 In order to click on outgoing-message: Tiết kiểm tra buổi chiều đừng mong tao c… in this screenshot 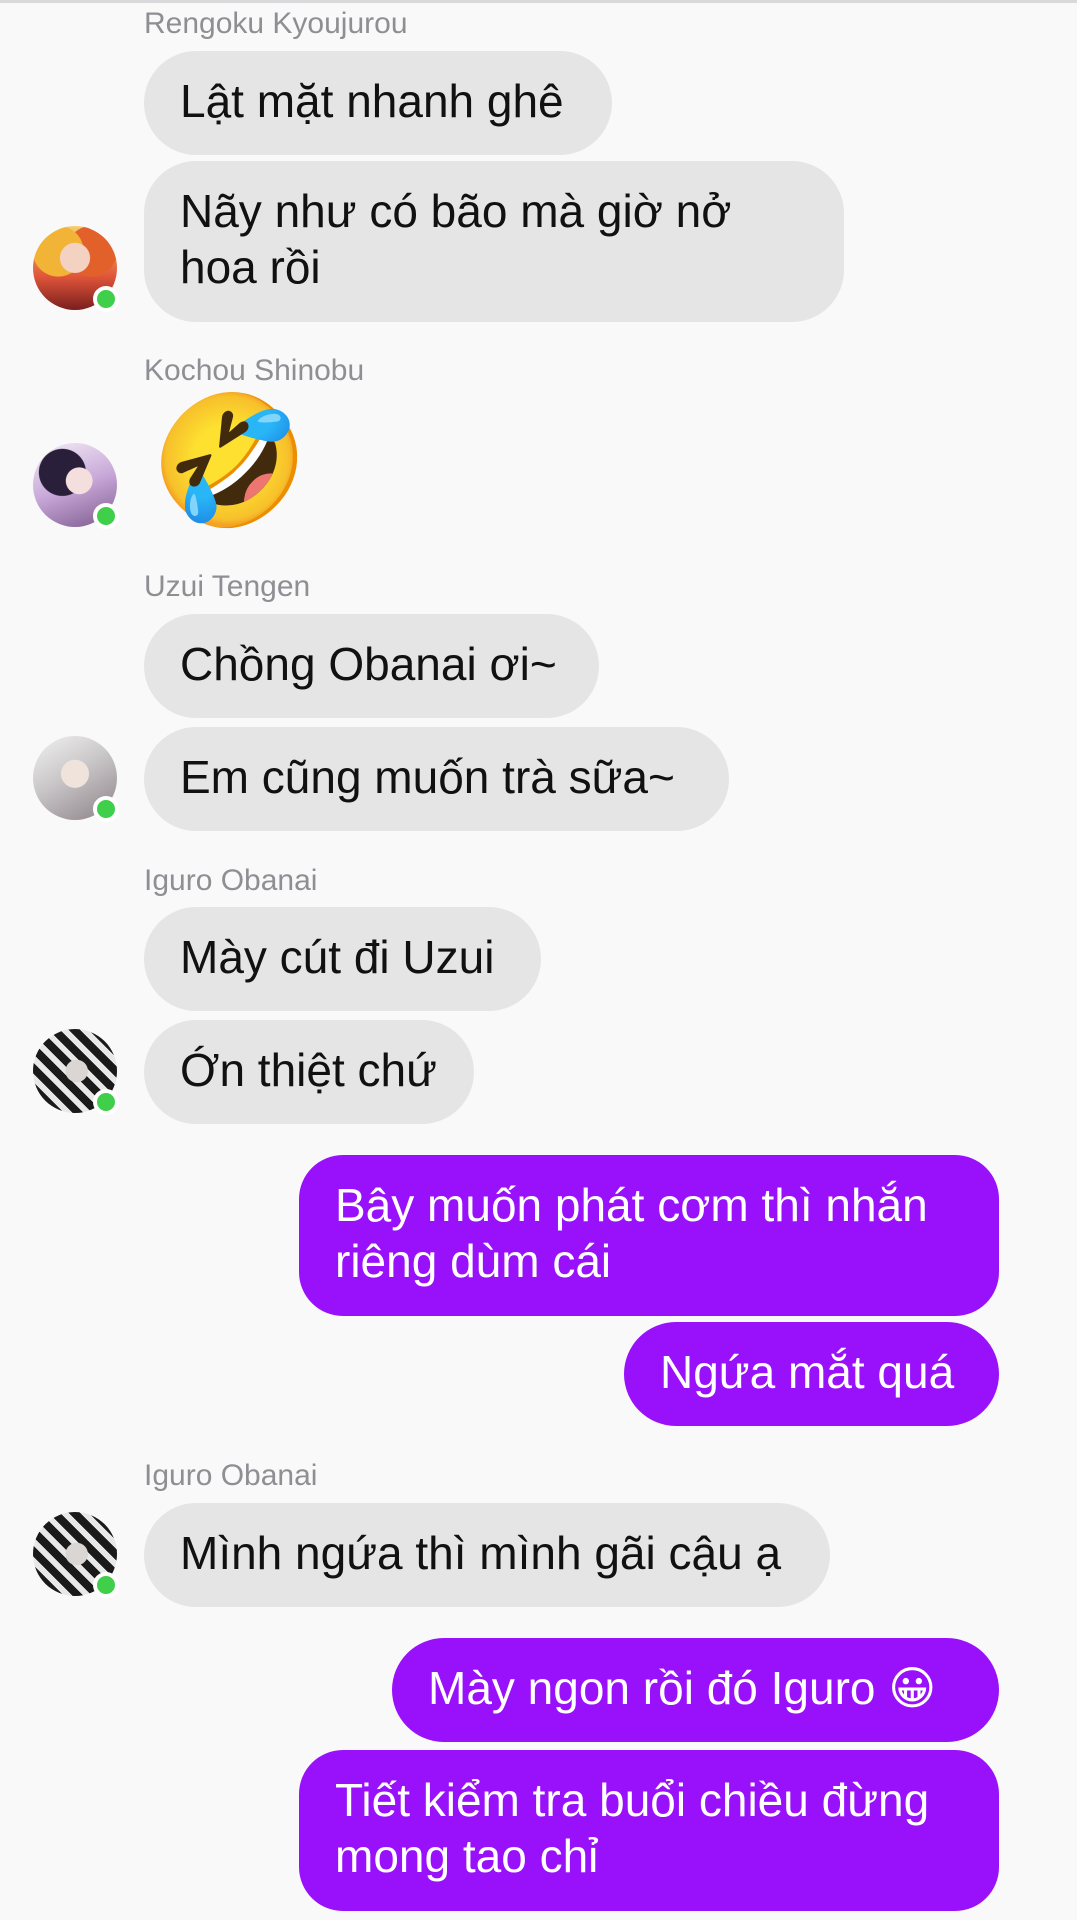, I will do `click(649, 1830)`.